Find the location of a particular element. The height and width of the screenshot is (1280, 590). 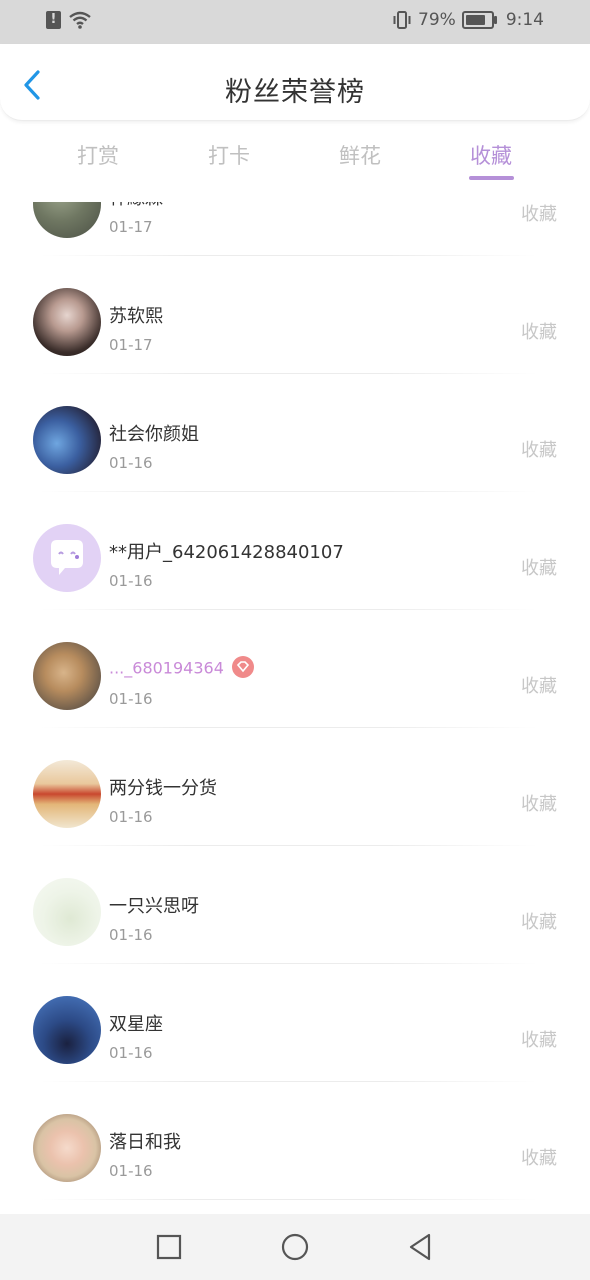

page-title: 粉丝荣誉榜 is located at coordinates (295, 92).